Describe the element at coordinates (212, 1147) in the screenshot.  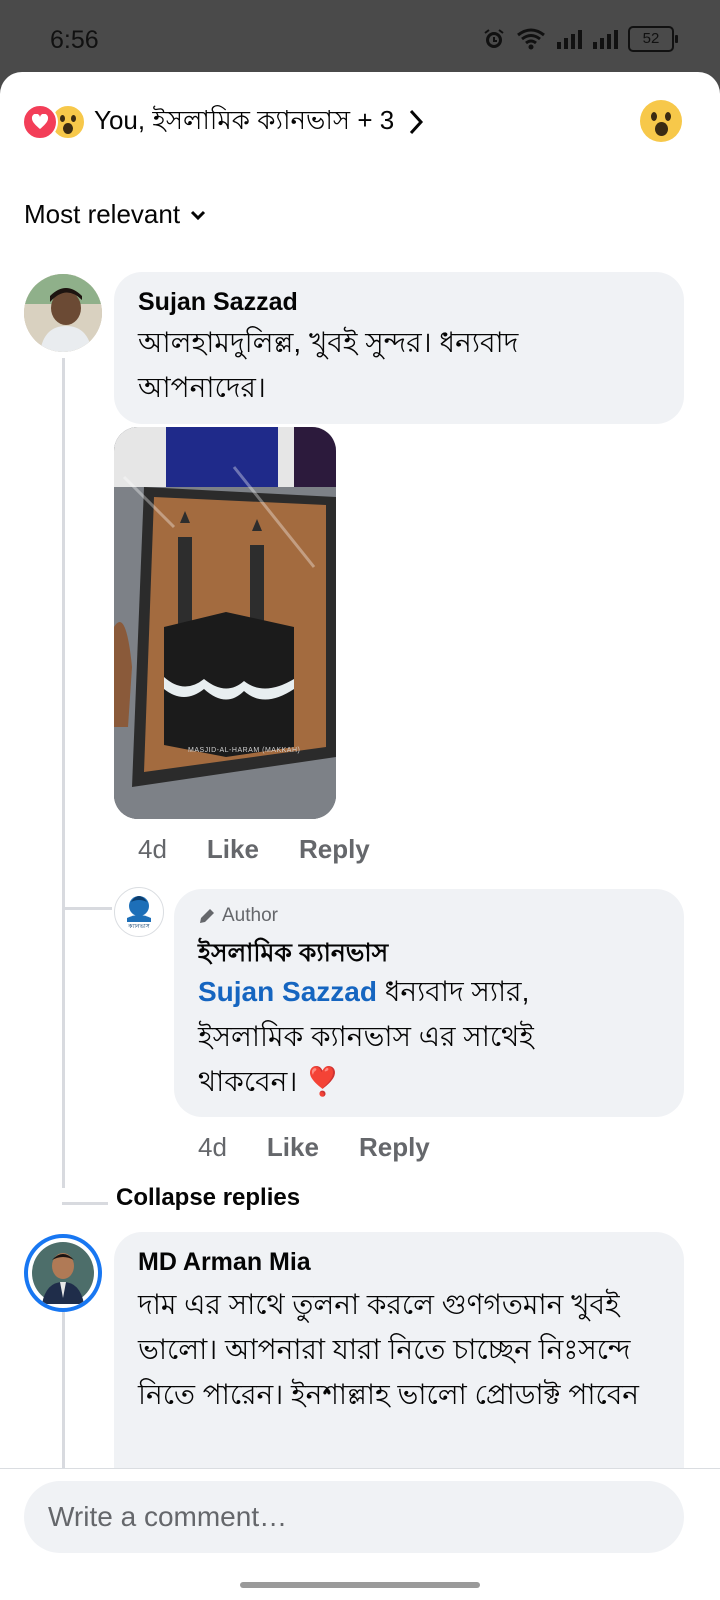
I see `reply-time: 4d` at that location.